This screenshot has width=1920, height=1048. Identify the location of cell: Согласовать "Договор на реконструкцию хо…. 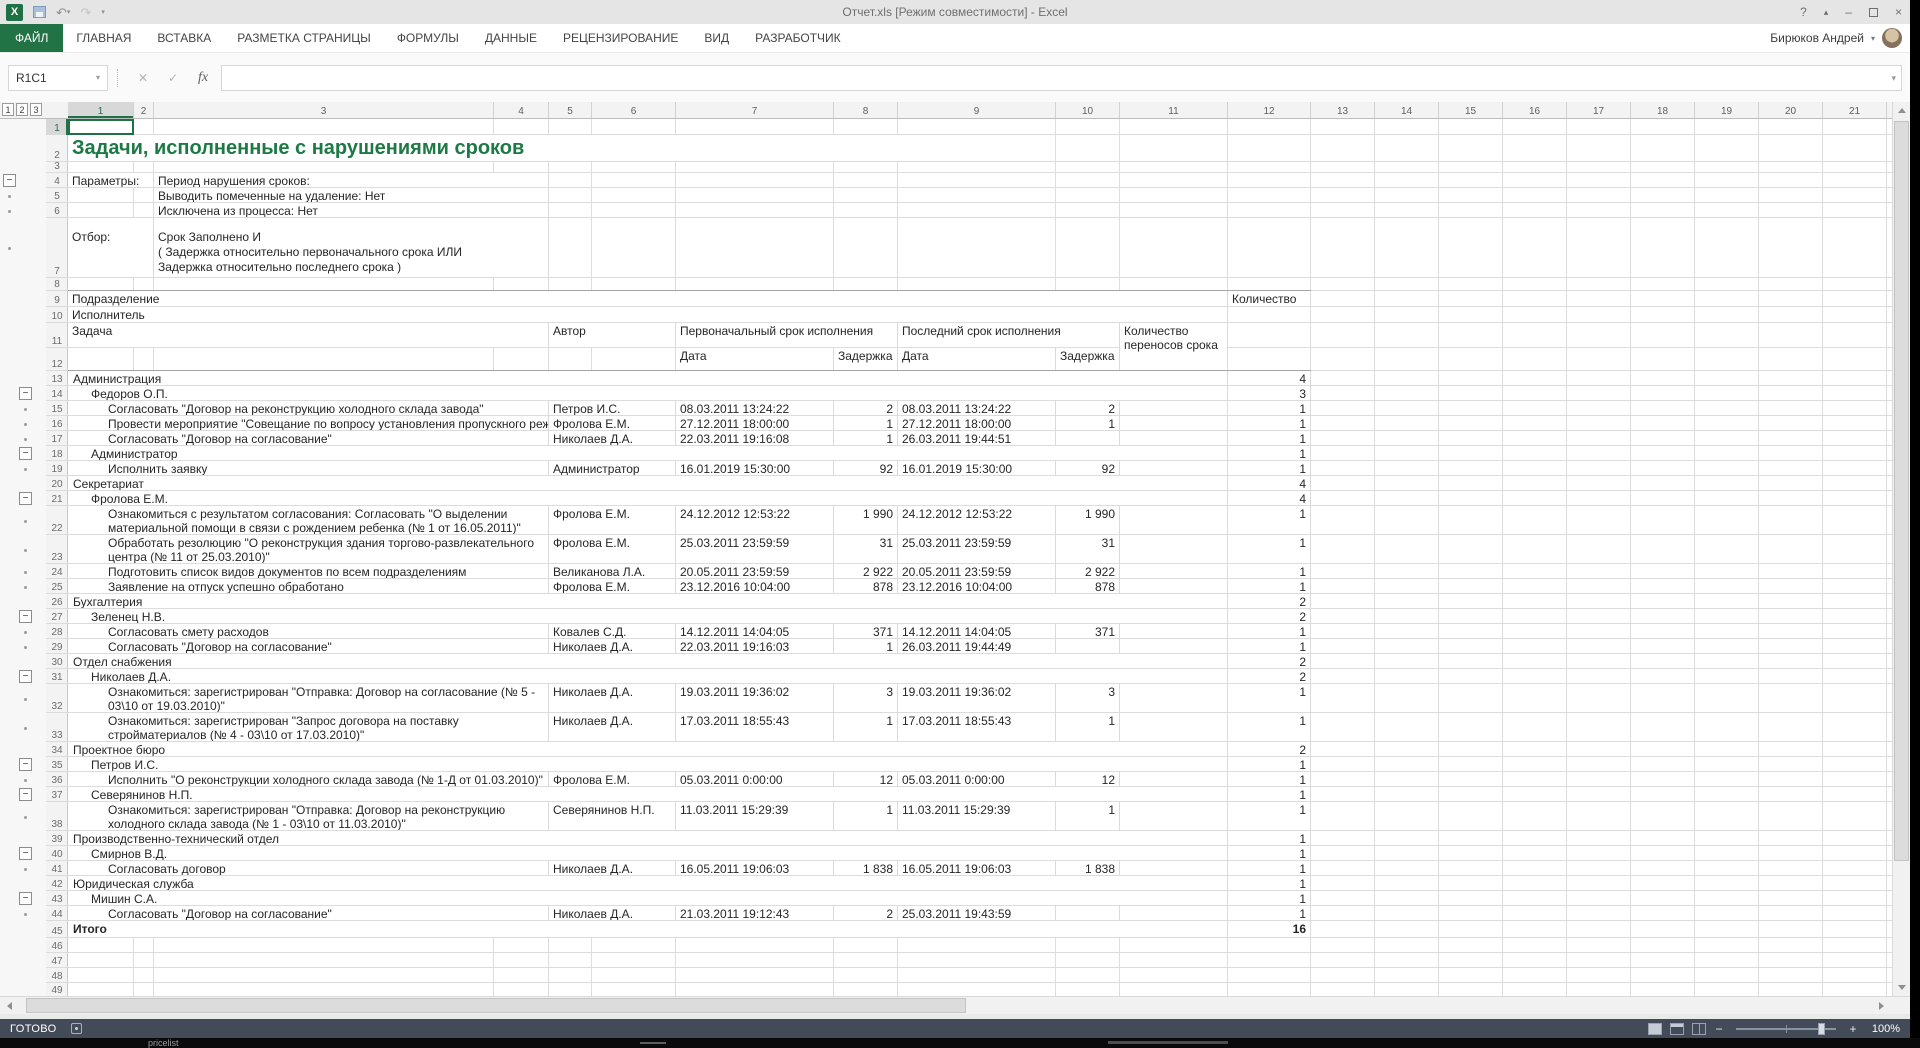
(308, 408).